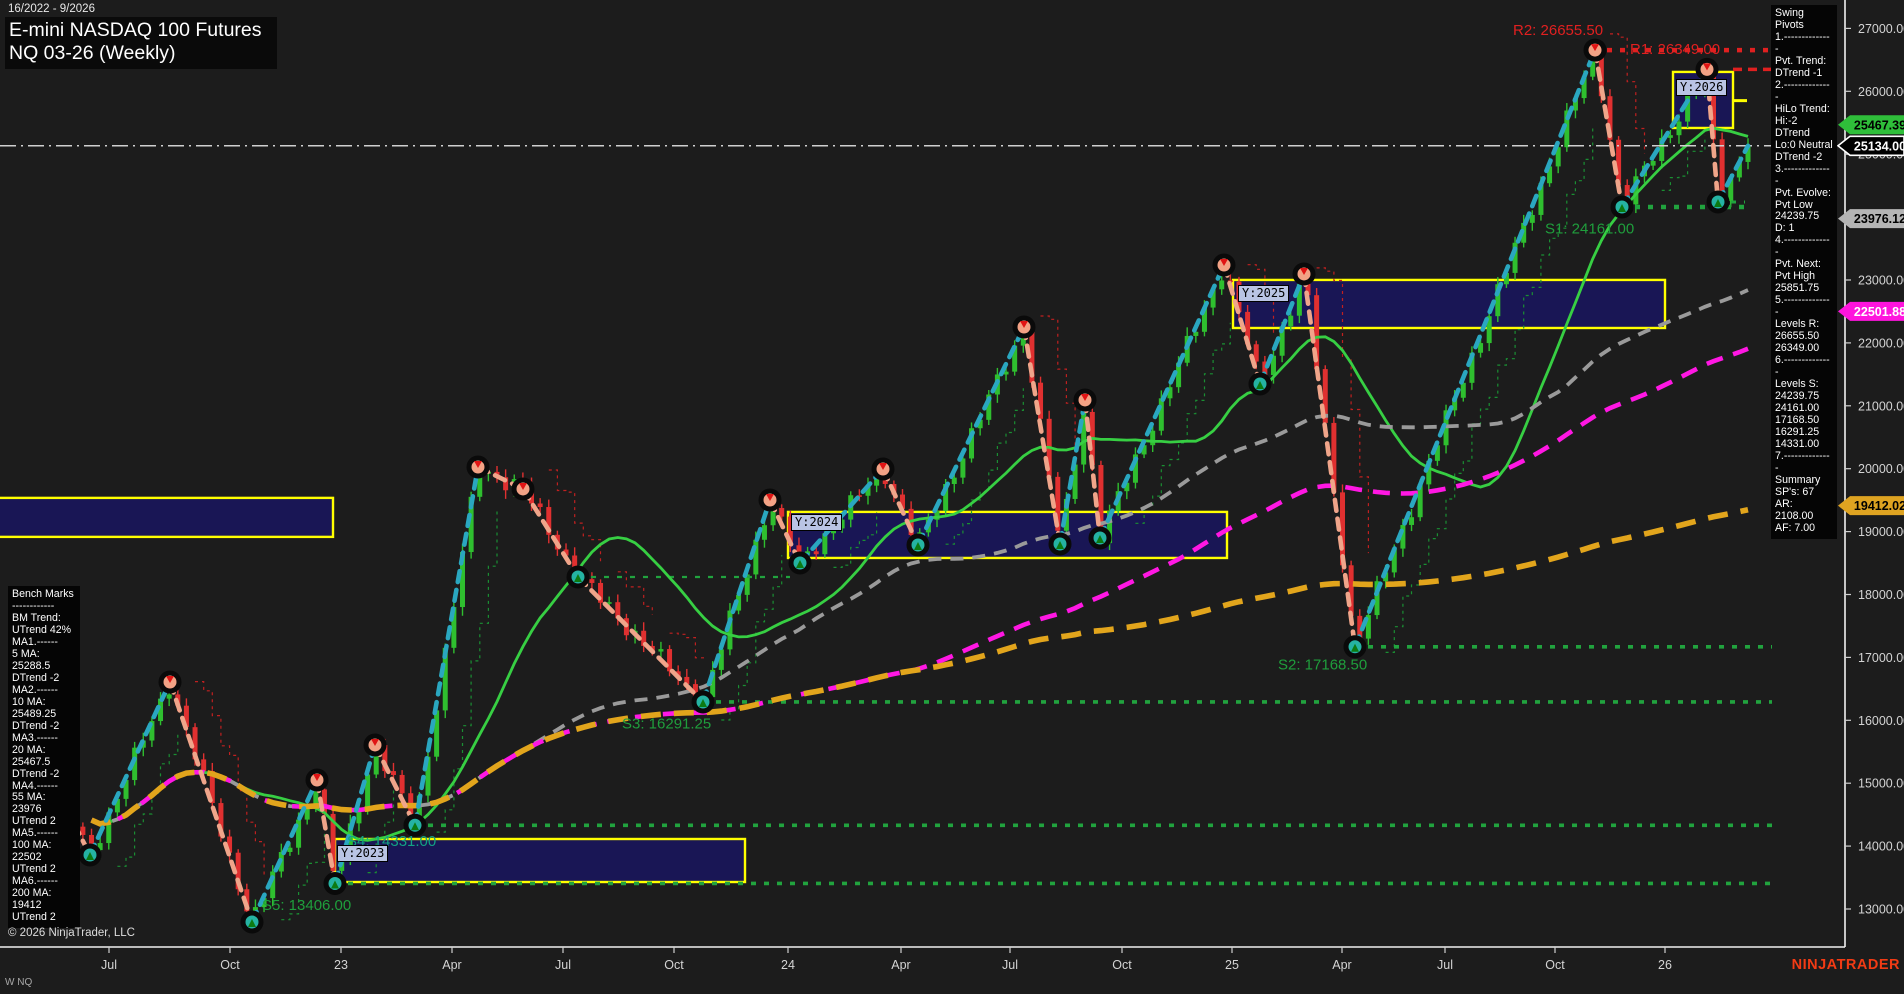  Describe the element at coordinates (1881, 595) in the screenshot. I see `price-axis-label: 18000.00` at that location.